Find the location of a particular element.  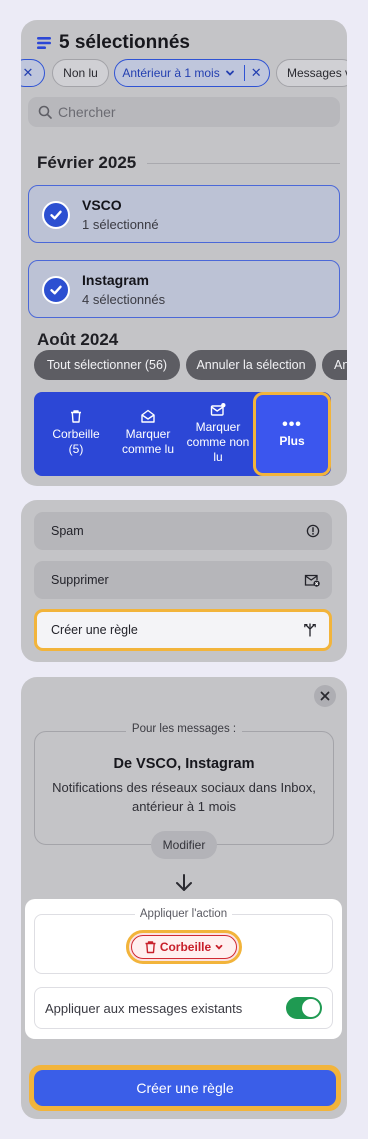

apply-existing-toggle is located at coordinates (304, 1008).